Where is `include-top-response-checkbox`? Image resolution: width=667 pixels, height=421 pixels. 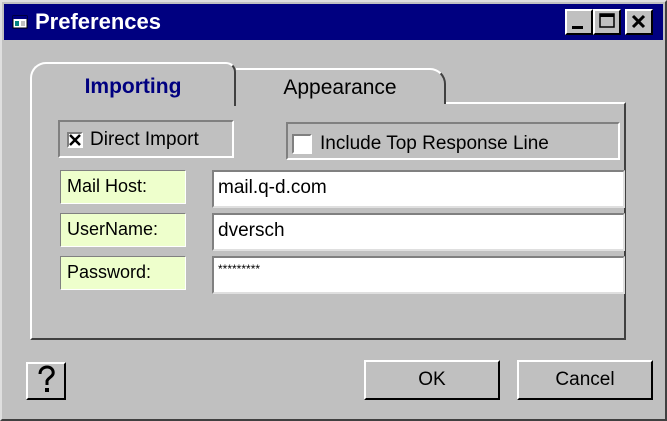
include-top-response-checkbox is located at coordinates (302, 144).